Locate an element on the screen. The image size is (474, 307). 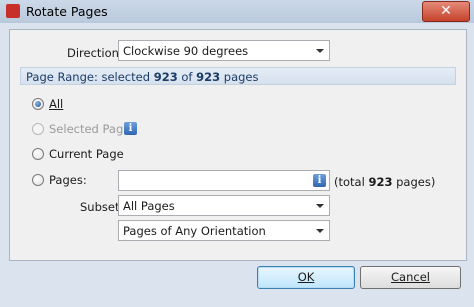
radio-pages is located at coordinates (38, 180).